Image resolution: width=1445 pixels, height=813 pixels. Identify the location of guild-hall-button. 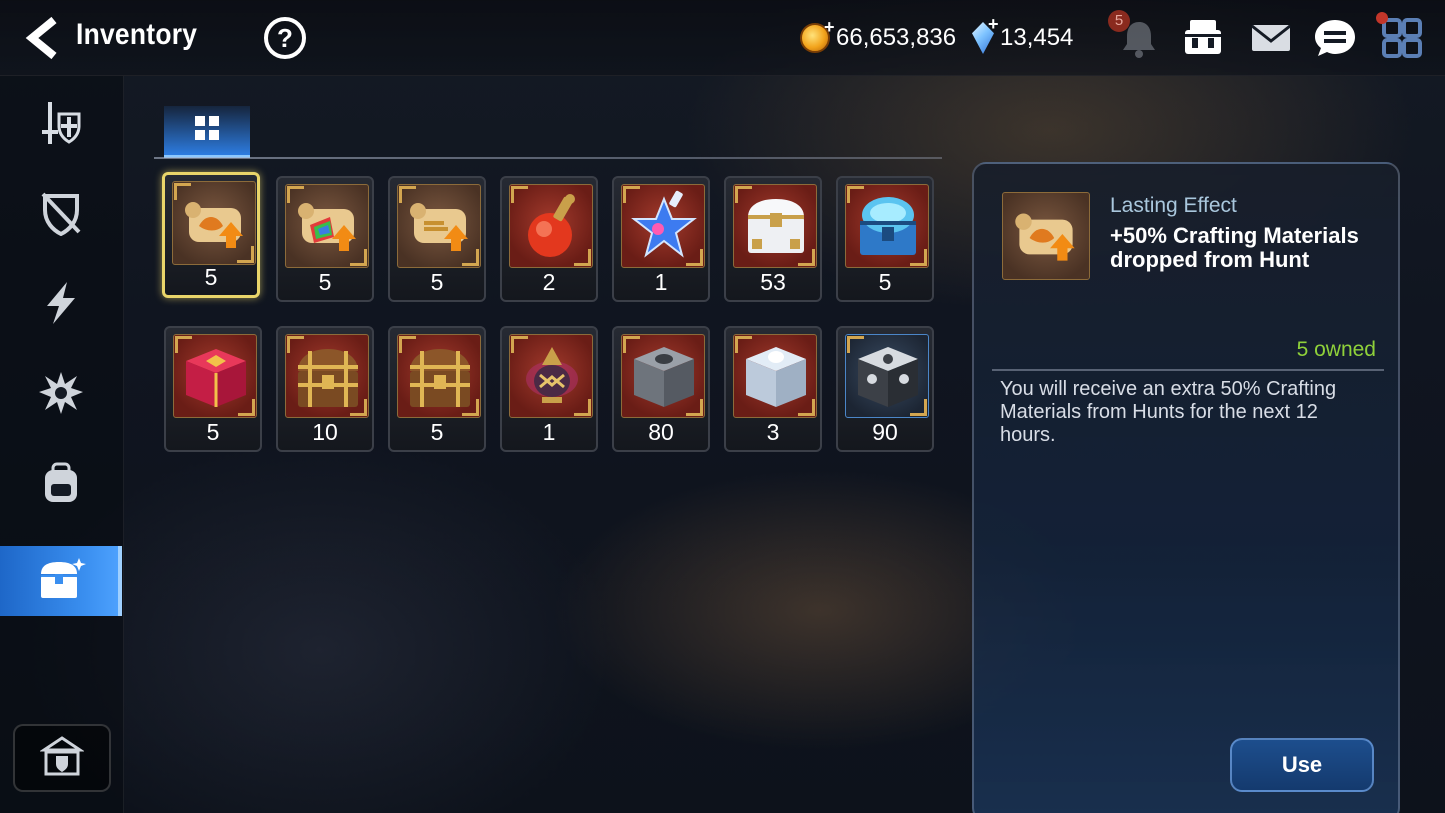
(62, 758).